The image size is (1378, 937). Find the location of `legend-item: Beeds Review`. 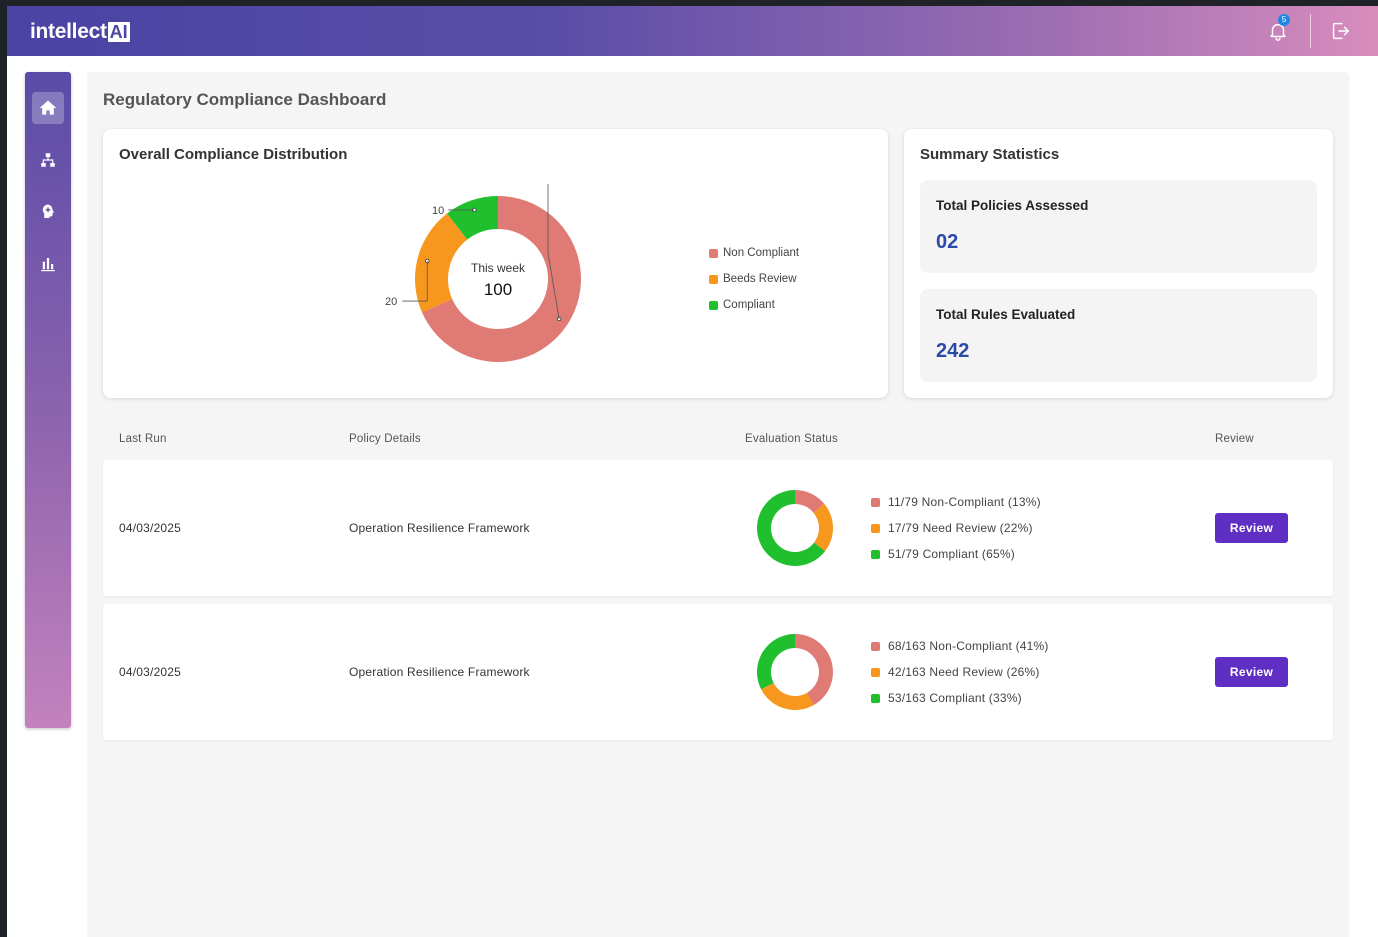

legend-item: Beeds Review is located at coordinates (754, 279).